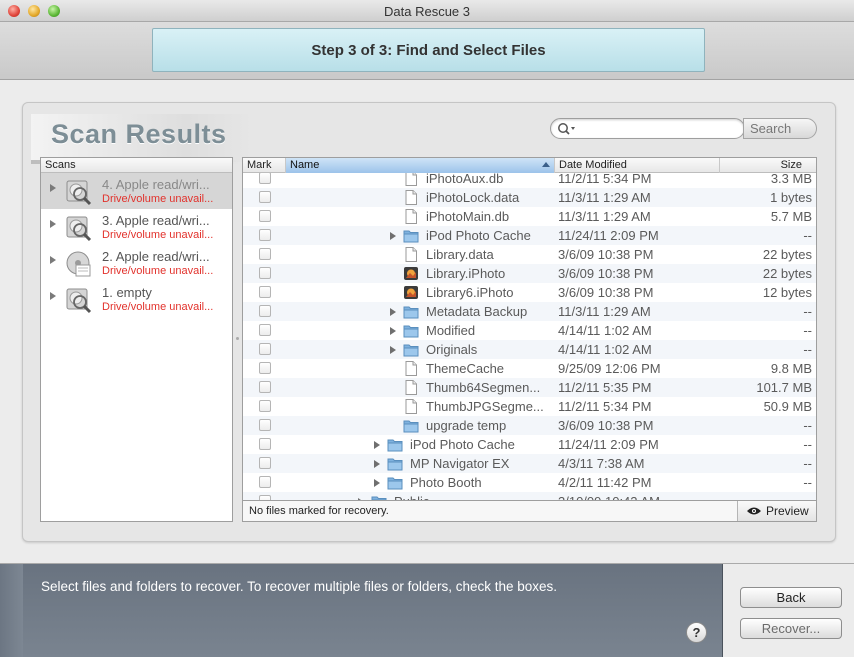 Image resolution: width=854 pixels, height=657 pixels. Describe the element at coordinates (139, 134) in the screenshot. I see `section-title: Scan Results` at that location.